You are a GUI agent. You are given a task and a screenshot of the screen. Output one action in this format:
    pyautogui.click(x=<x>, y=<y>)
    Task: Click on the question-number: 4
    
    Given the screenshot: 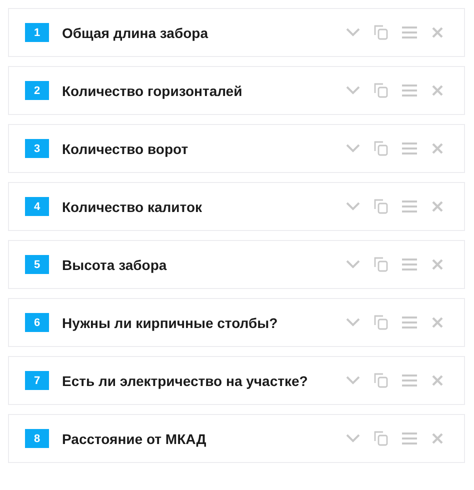 What is the action you would take?
    pyautogui.click(x=37, y=206)
    